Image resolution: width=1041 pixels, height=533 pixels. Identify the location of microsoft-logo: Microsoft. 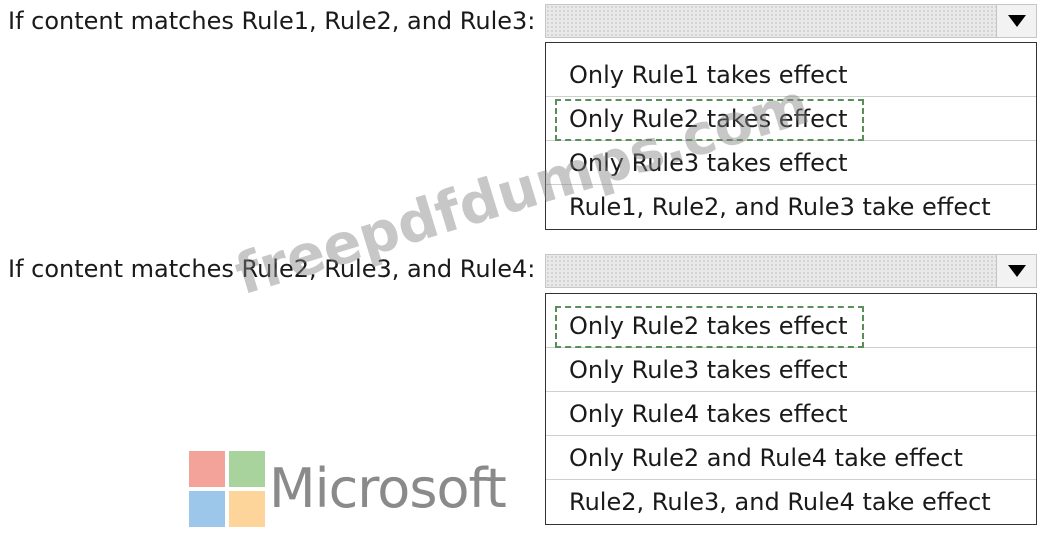
(348, 489).